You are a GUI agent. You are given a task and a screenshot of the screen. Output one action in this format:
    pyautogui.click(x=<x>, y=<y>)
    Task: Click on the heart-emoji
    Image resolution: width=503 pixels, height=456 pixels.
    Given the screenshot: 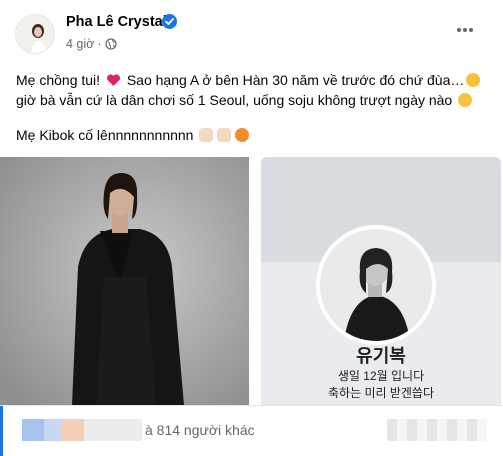 What is the action you would take?
    pyautogui.click(x=113, y=79)
    